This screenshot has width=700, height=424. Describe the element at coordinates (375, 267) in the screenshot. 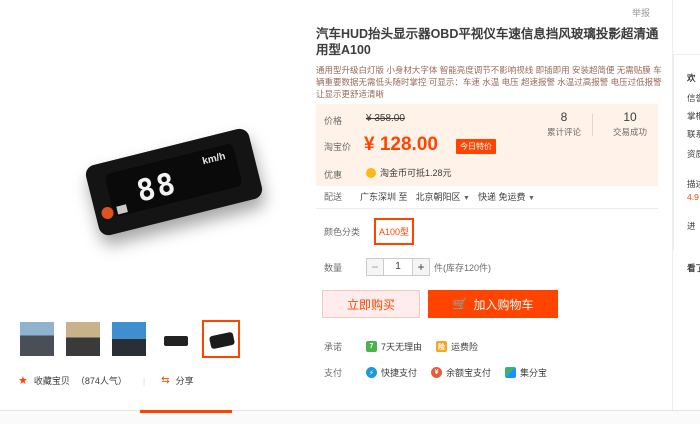

I see `quantity-decrease-button: −` at that location.